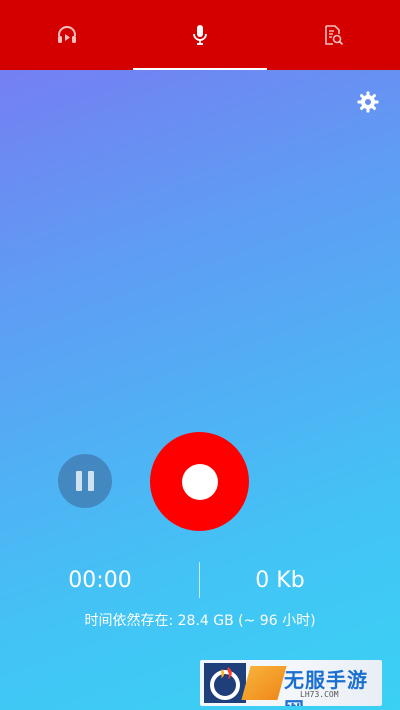 The image size is (400, 710). I want to click on tab-recorder, so click(200, 35).